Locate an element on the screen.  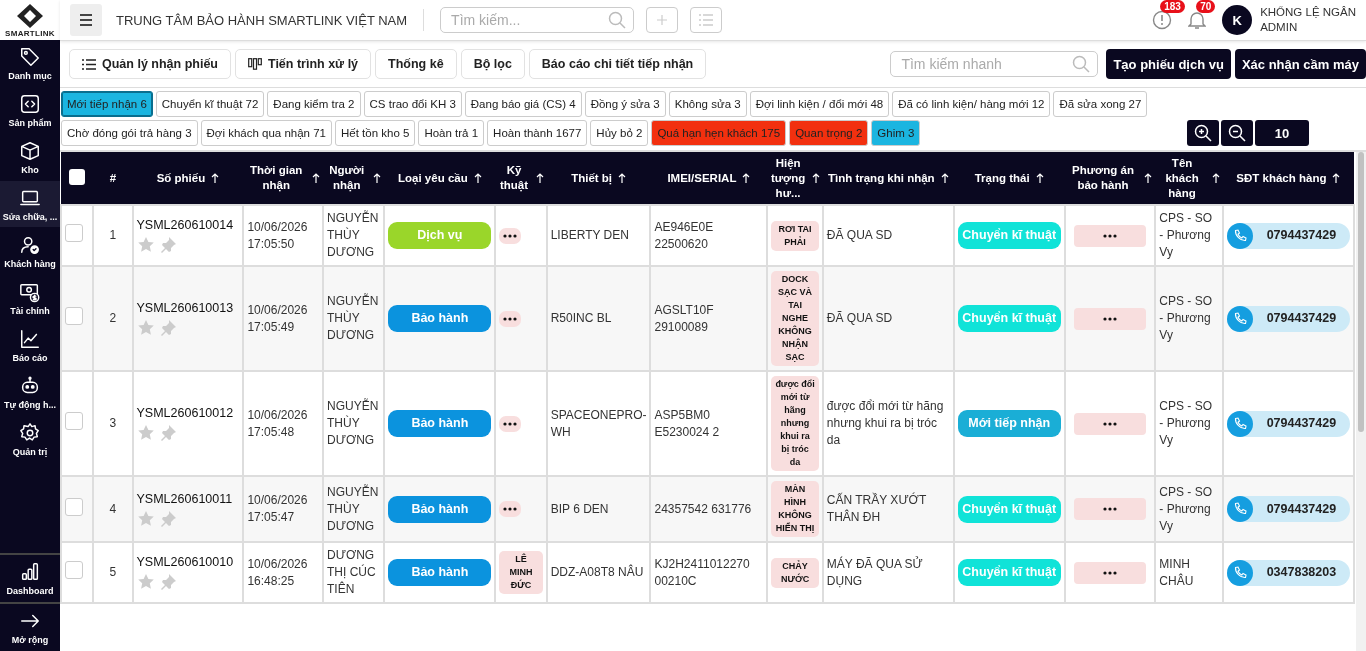
toolbar-tab: Quản lý nhận phiếu is located at coordinates (150, 64).